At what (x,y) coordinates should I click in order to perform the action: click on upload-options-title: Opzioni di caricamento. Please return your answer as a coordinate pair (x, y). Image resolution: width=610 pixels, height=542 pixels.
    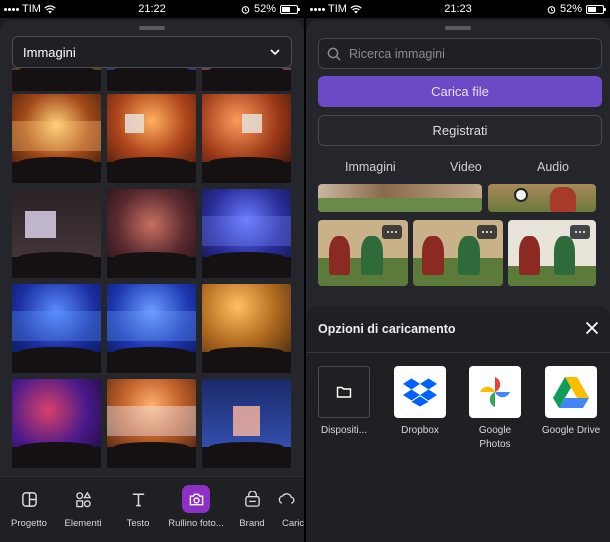
    Looking at the image, I should click on (387, 329).